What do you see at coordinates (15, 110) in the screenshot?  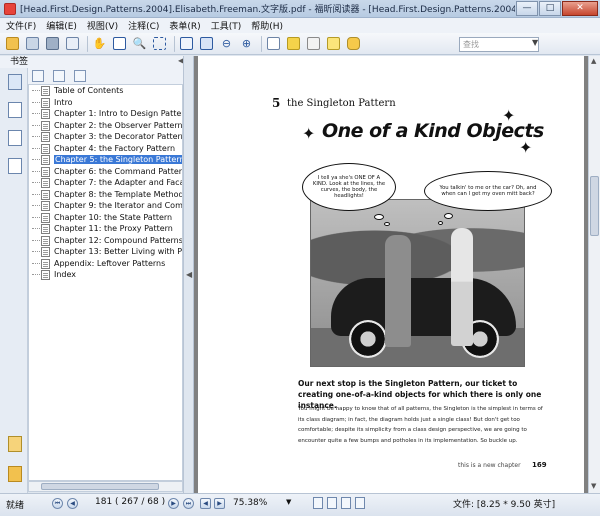 I see `pages-panel-icon` at bounding box center [15, 110].